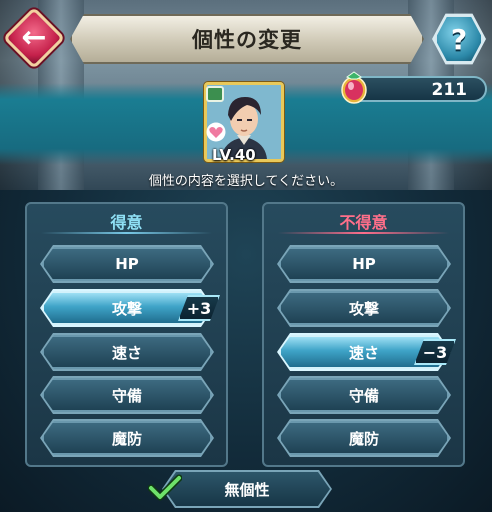 The width and height of the screenshot is (492, 512). I want to click on instruction-text: 個性の内容を選択してください。, so click(246, 181).